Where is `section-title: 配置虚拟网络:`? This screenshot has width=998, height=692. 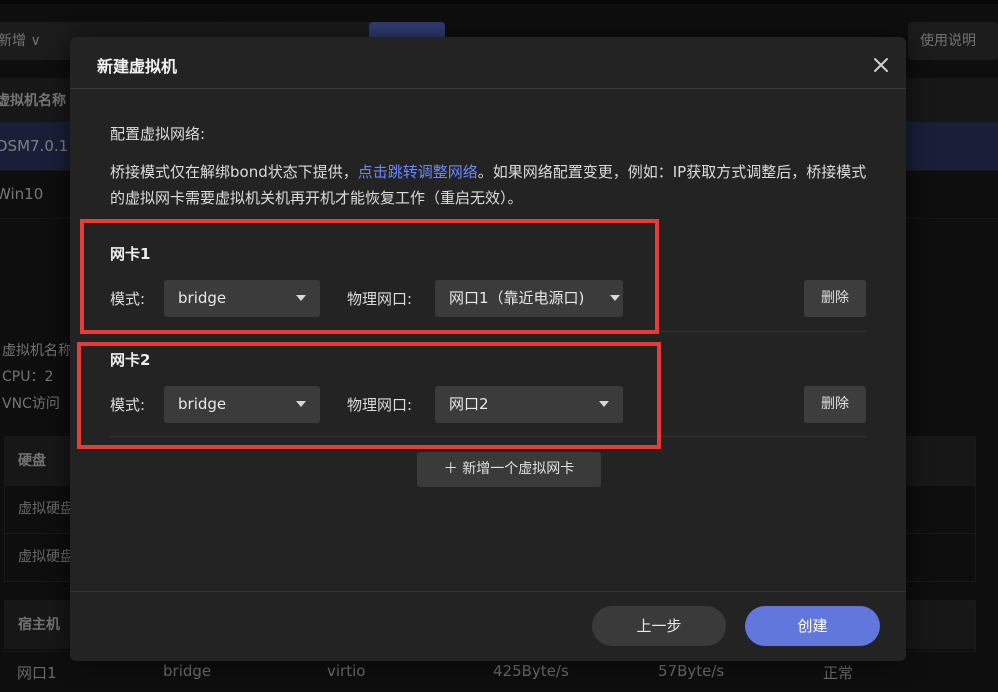 section-title: 配置虚拟网络: is located at coordinates (158, 134).